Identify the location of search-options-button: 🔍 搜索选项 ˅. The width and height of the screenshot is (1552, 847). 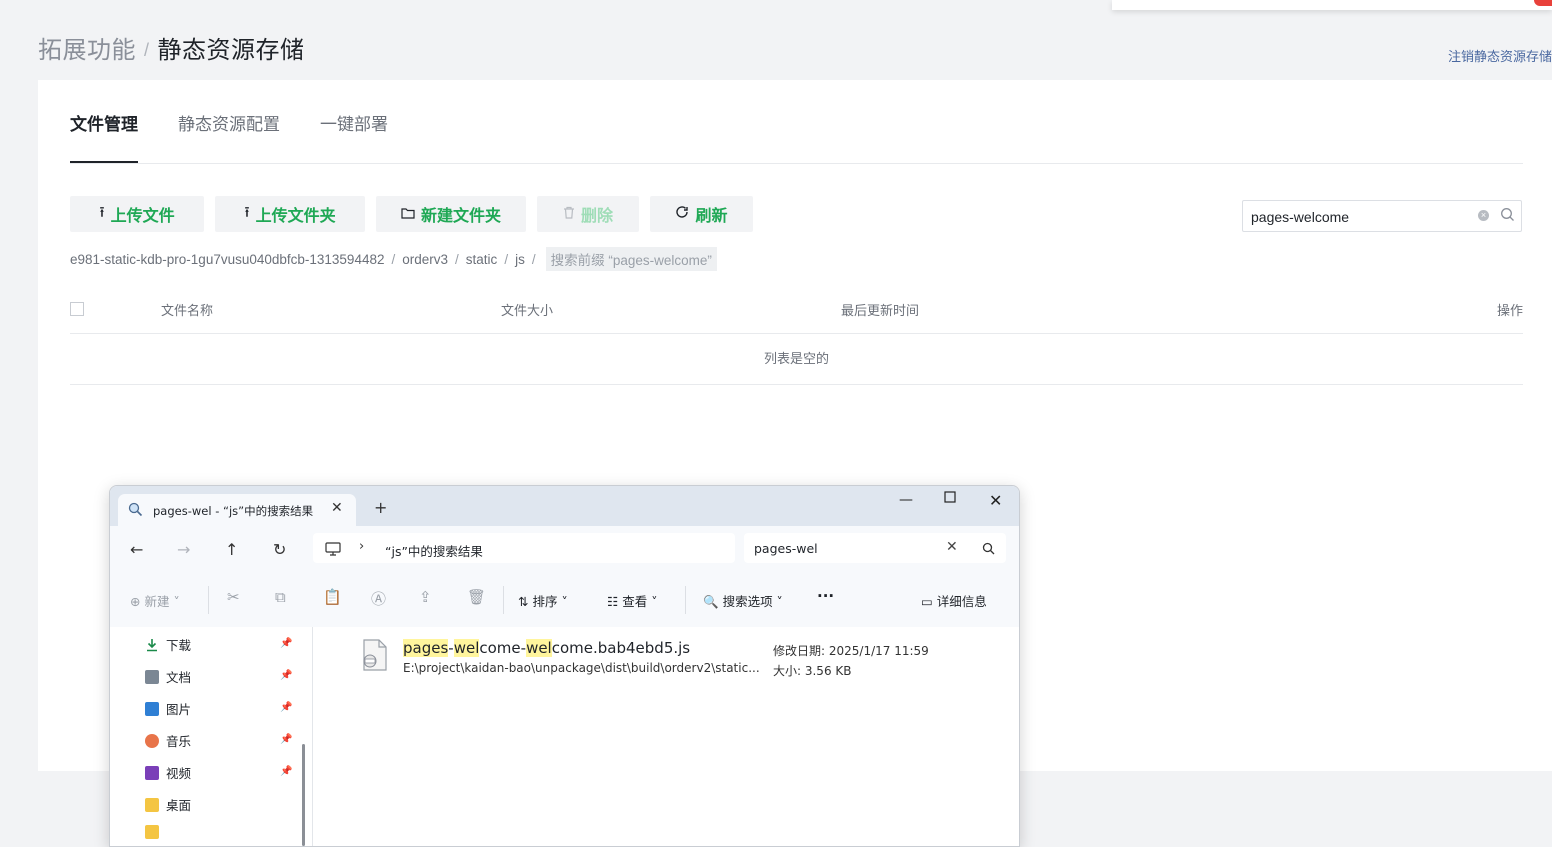
(743, 600).